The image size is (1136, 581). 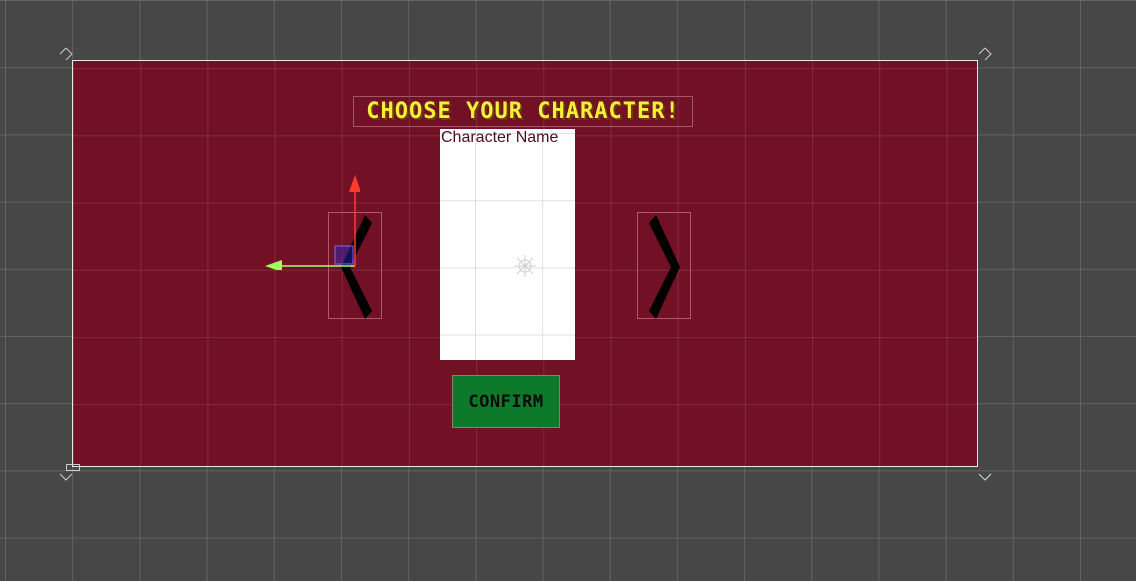 I want to click on page-title: CHOOSE YOUR CHARACTER!, so click(x=523, y=111).